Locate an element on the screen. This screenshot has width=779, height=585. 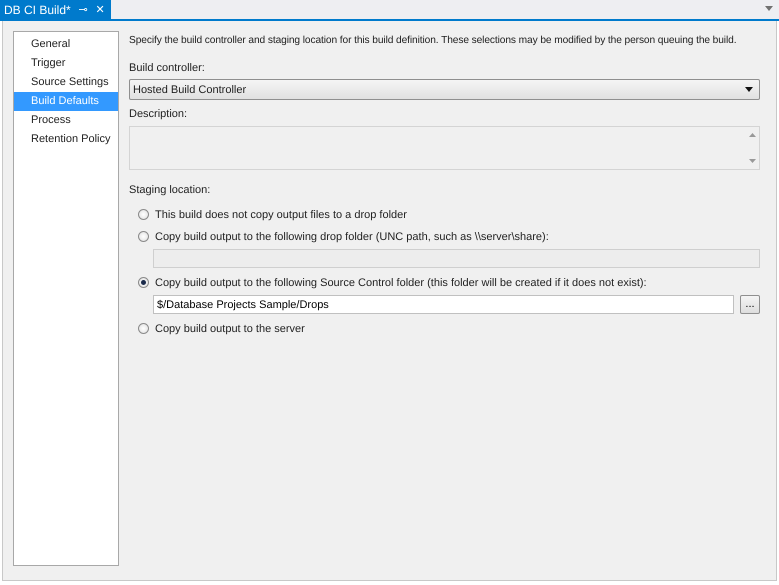
pin-button: ⊸ is located at coordinates (83, 9).